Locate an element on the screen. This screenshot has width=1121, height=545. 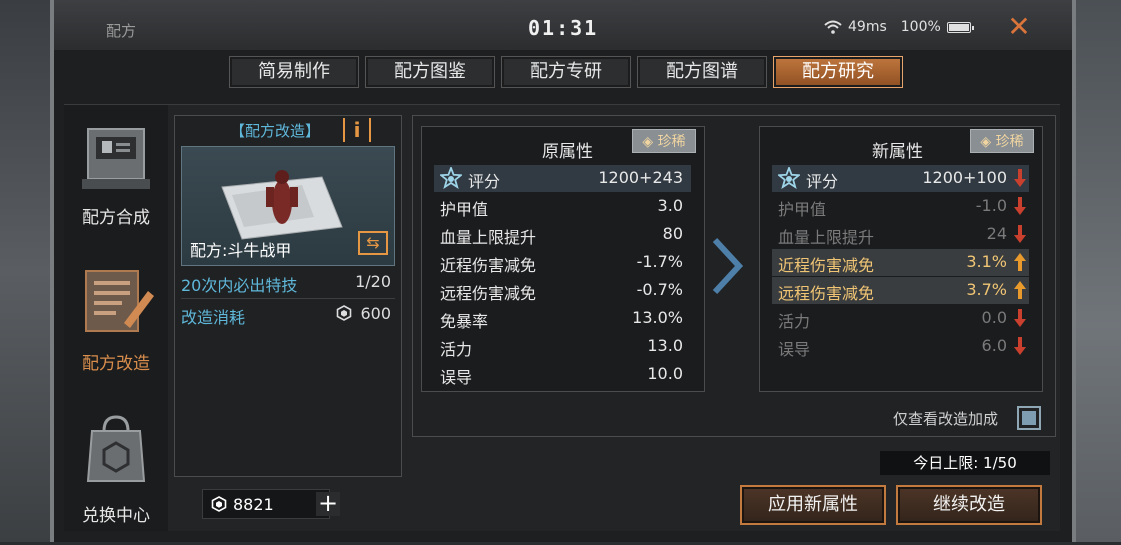
rarity-label: 珍稀 is located at coordinates (671, 142).